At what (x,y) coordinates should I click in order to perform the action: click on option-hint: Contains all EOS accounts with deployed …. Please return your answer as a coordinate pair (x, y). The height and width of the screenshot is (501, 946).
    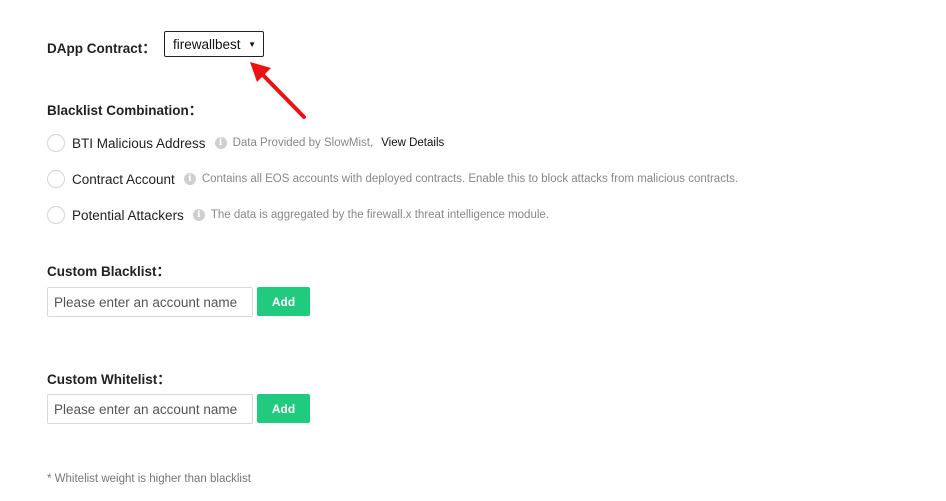
    Looking at the image, I should click on (470, 179).